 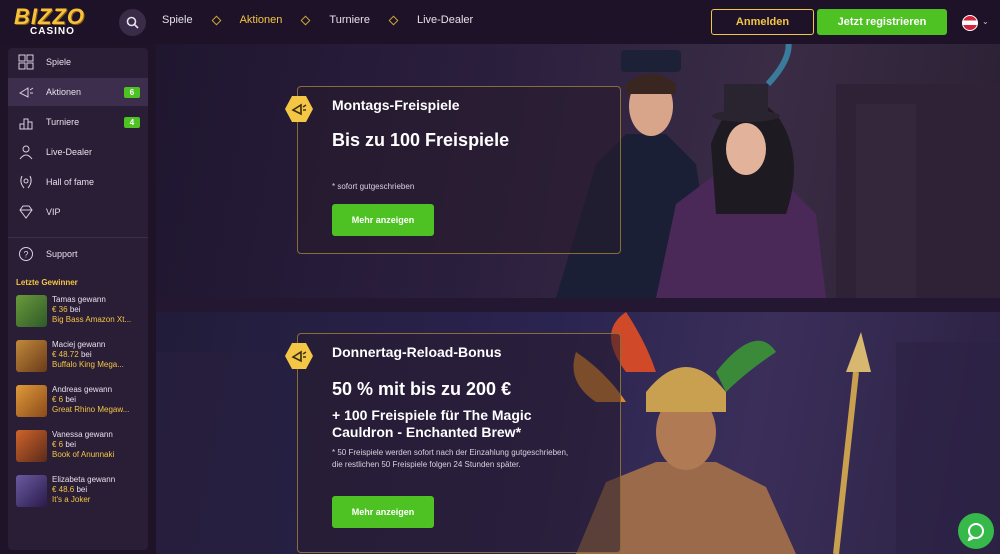 What do you see at coordinates (63, 122) in the screenshot?
I see `sidebar-item-label: Turniere` at bounding box center [63, 122].